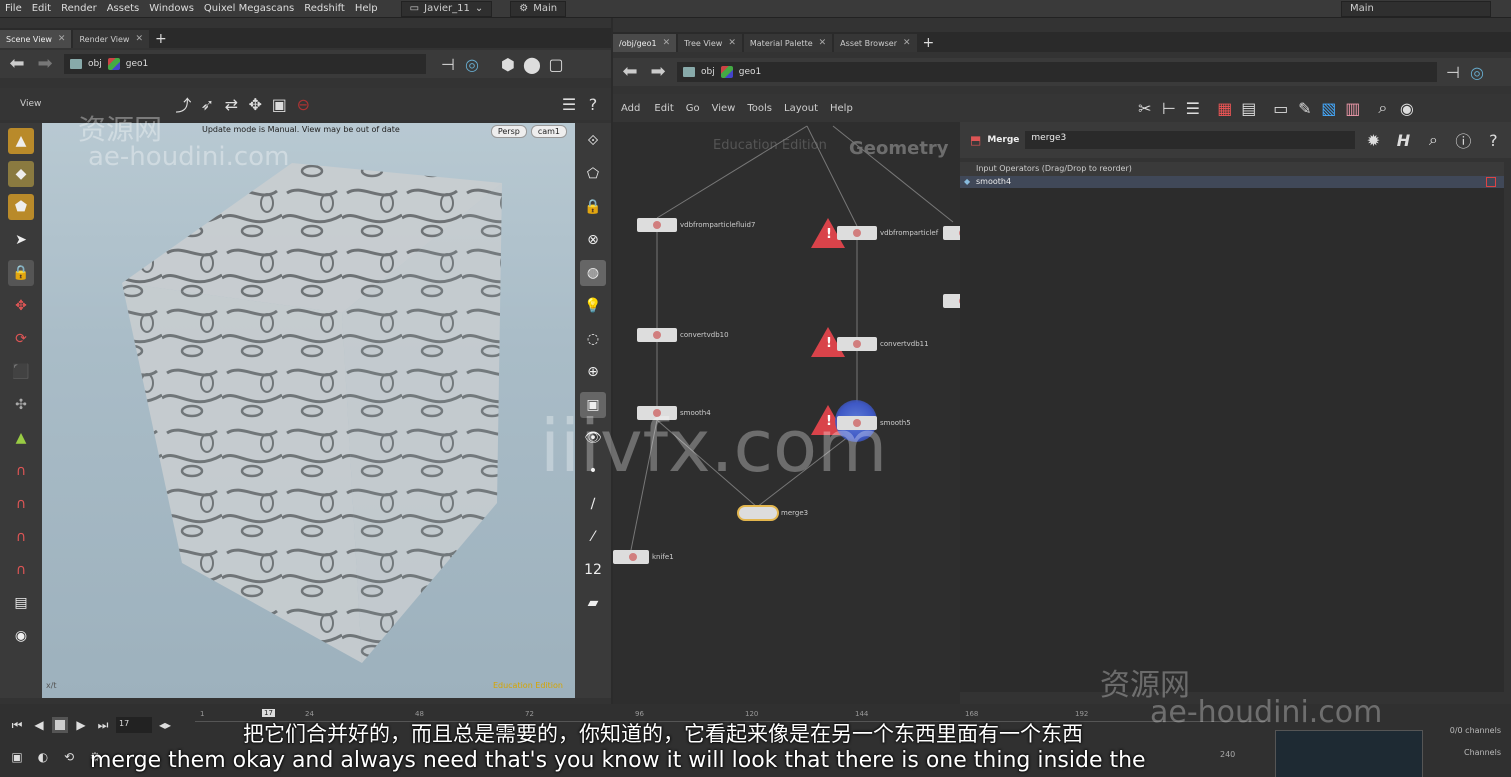  I want to click on brush-icon: ∕, so click(593, 504).